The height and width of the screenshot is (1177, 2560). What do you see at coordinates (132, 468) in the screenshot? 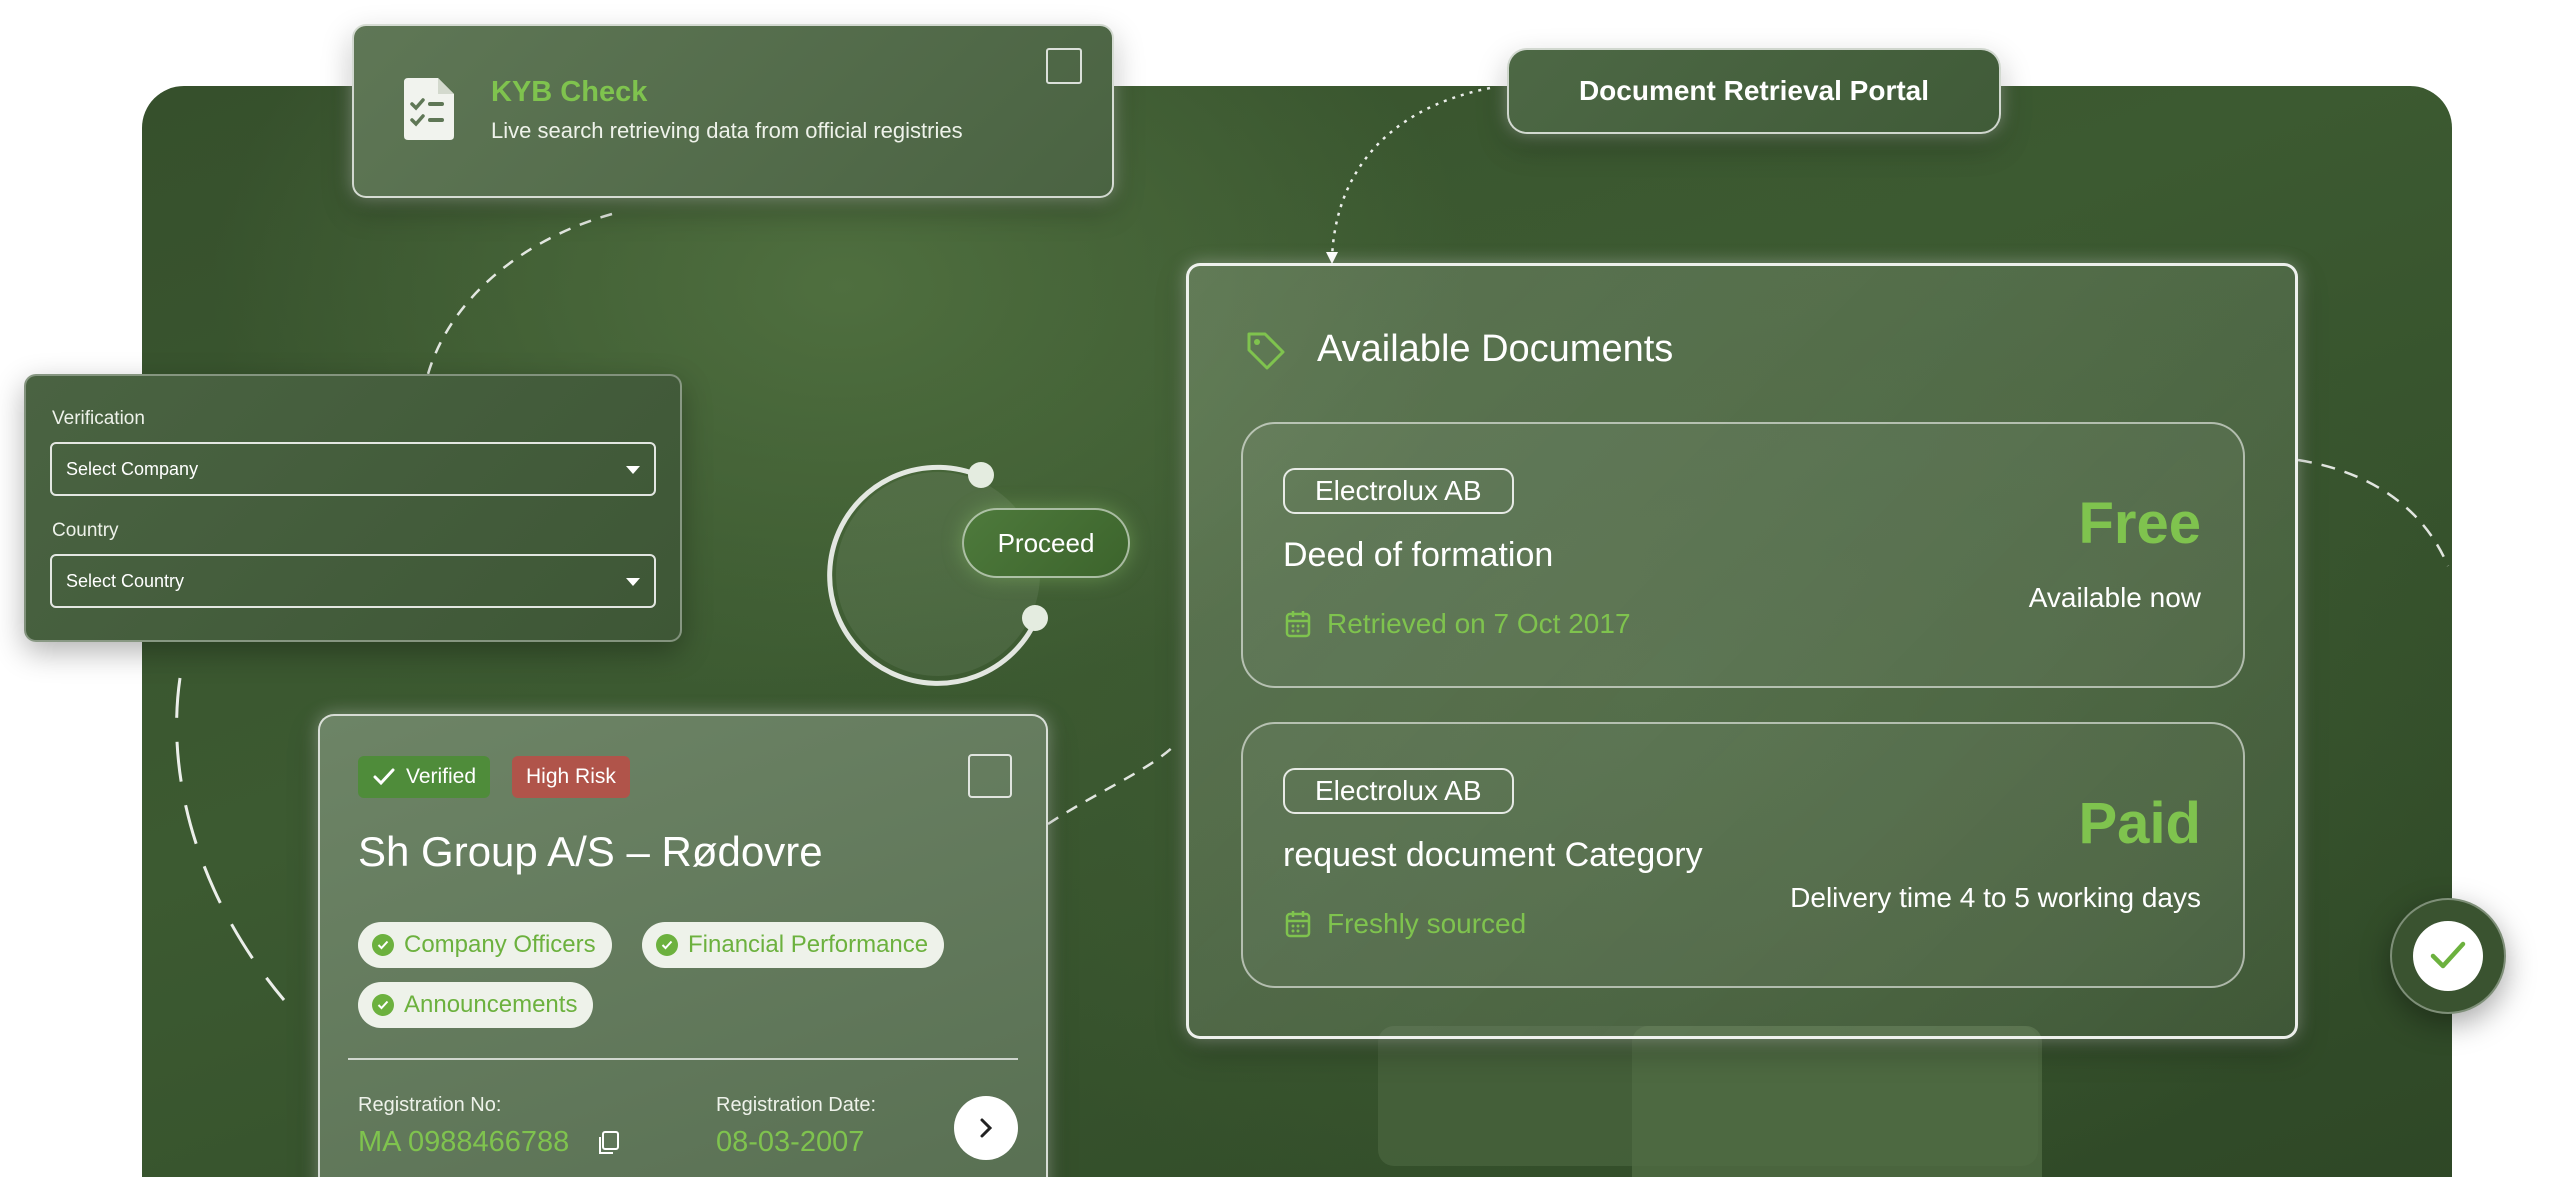
I see `company-select-value: Select Company` at bounding box center [132, 468].